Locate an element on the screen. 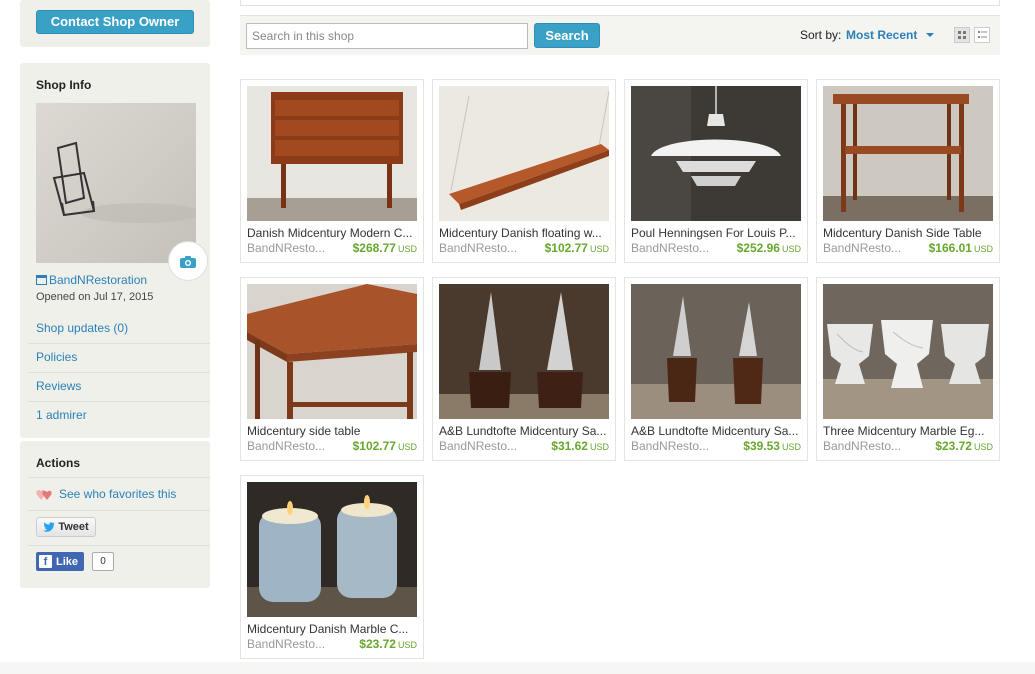 This screenshot has width=1035, height=674. chest-of-drawers-image is located at coordinates (332, 153).